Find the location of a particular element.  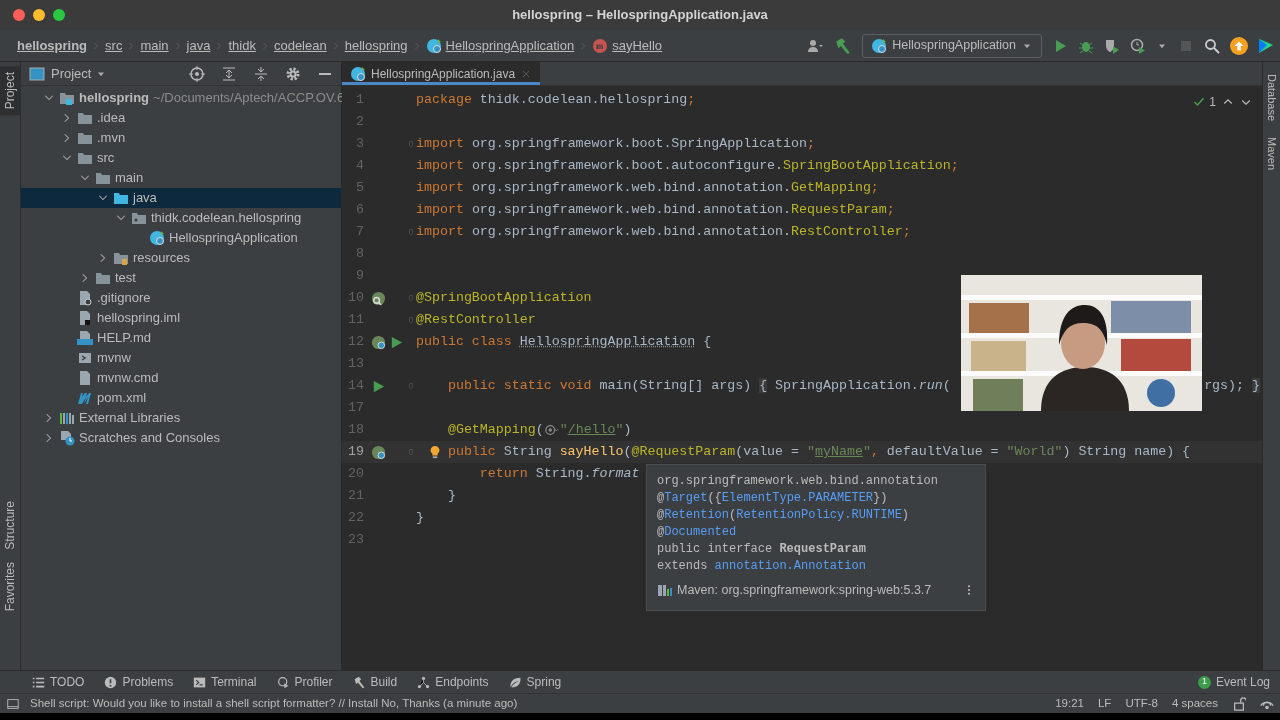

tool-window-button: Endpoints is located at coordinates (453, 682).